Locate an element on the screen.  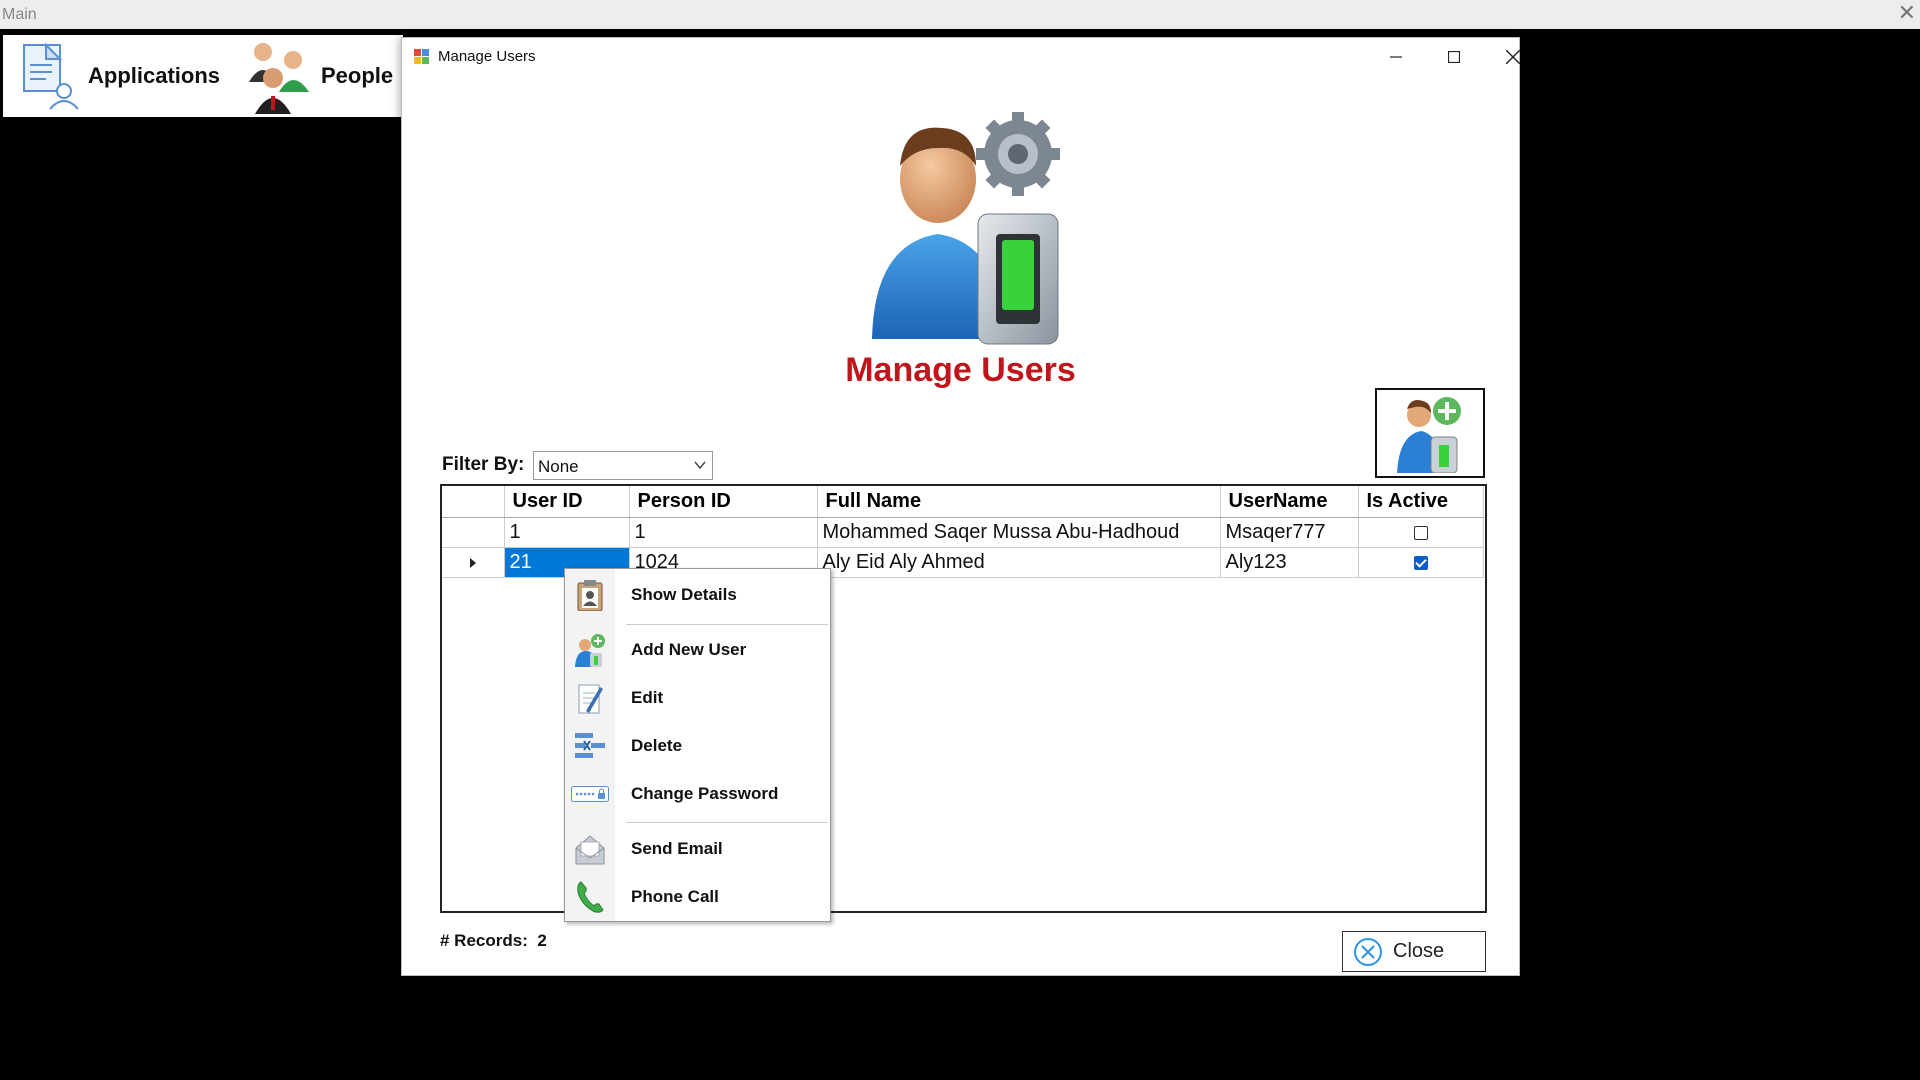
password-field-icon is located at coordinates (590, 794).